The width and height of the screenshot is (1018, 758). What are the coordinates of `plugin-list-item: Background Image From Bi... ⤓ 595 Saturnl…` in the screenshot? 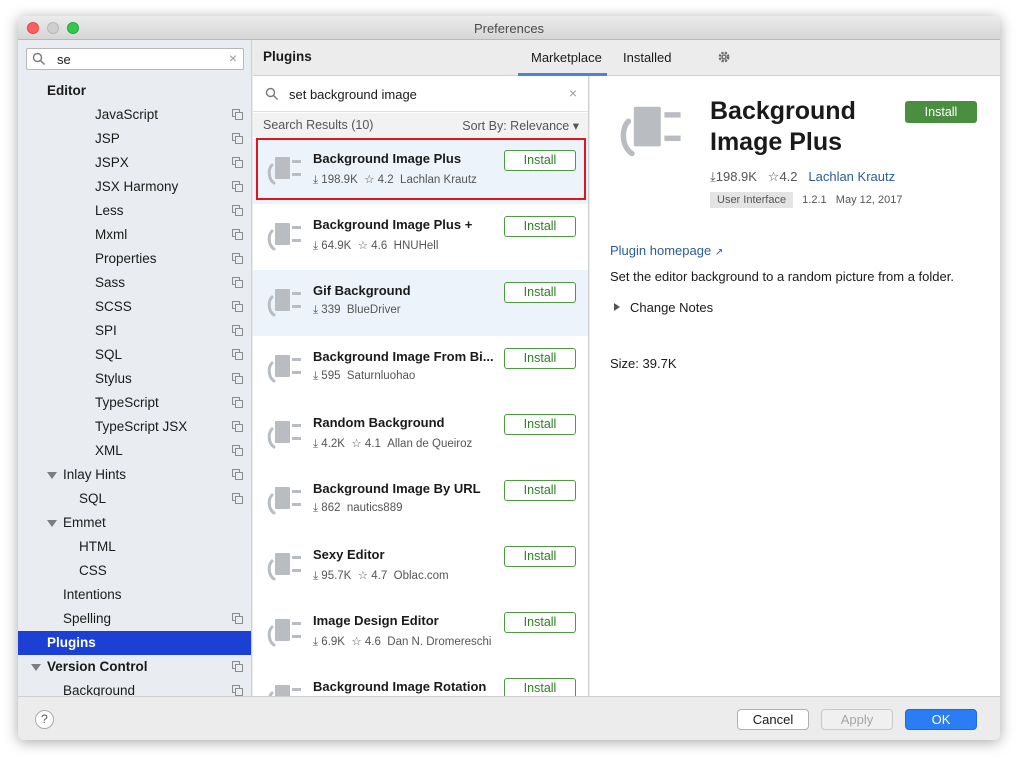 It's located at (420, 369).